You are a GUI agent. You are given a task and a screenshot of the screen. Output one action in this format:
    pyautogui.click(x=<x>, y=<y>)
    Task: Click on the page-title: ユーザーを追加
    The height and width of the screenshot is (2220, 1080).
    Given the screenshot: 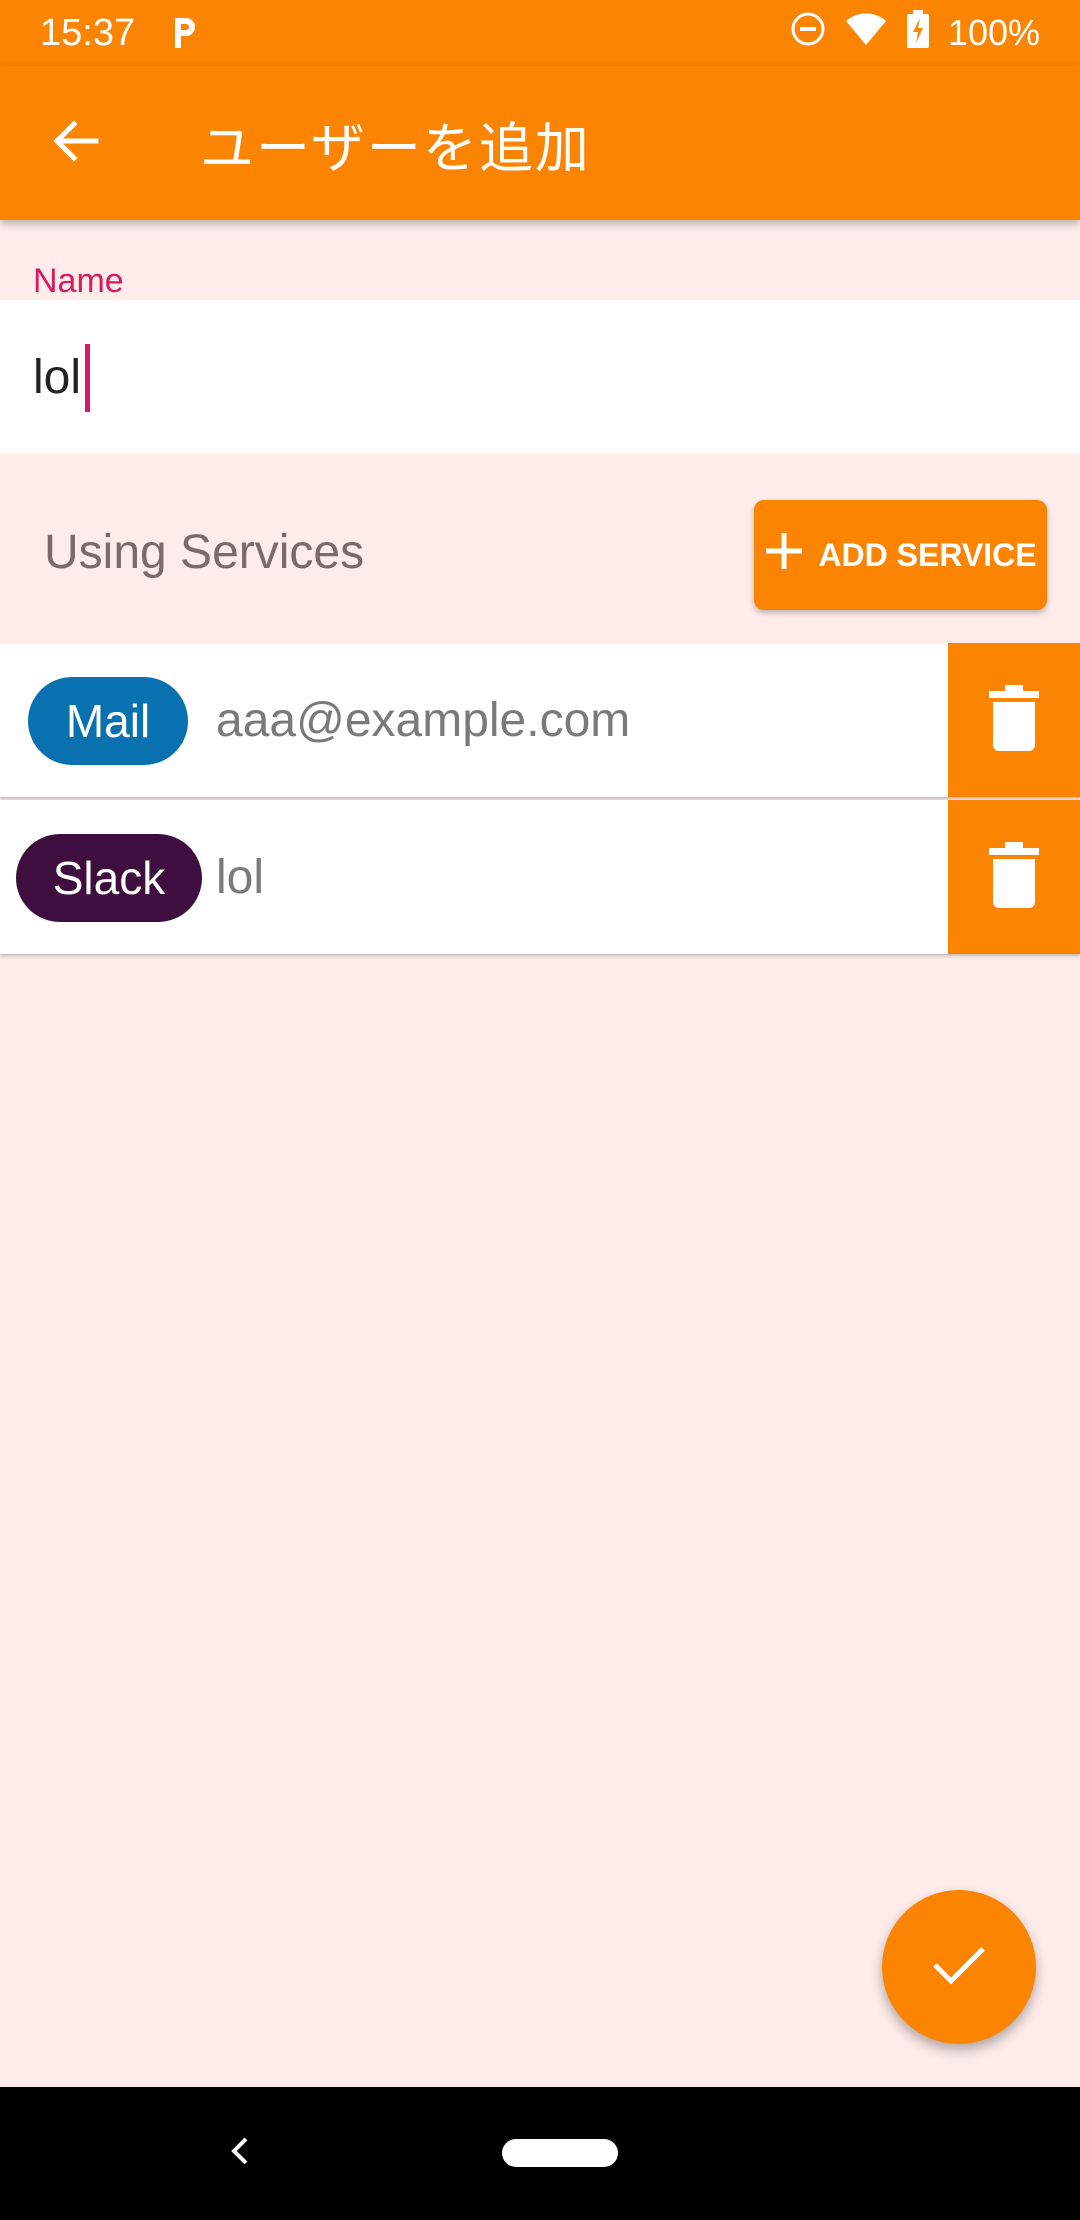 What is the action you would take?
    pyautogui.click(x=395, y=148)
    